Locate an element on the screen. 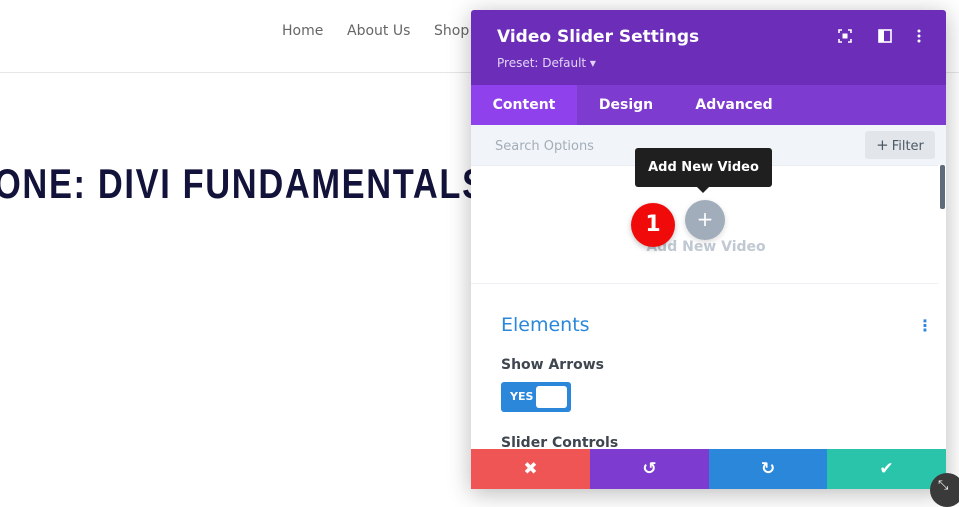  discard-button: ✖ is located at coordinates (530, 469).